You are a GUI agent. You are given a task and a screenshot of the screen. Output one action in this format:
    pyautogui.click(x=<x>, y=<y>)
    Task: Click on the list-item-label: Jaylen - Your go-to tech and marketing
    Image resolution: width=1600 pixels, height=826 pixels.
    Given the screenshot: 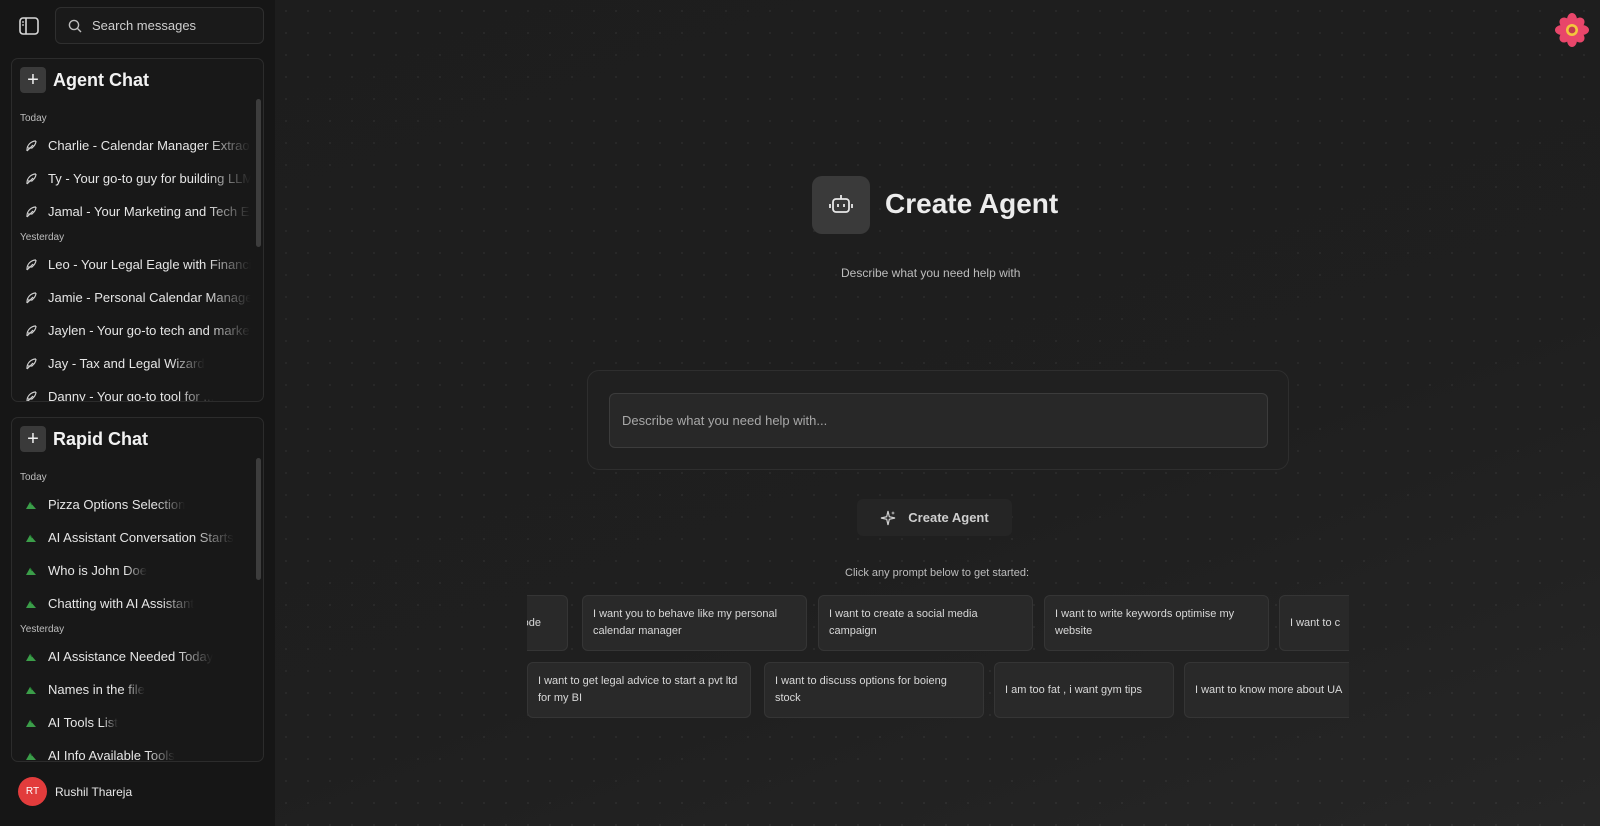 What is the action you would take?
    pyautogui.click(x=149, y=330)
    